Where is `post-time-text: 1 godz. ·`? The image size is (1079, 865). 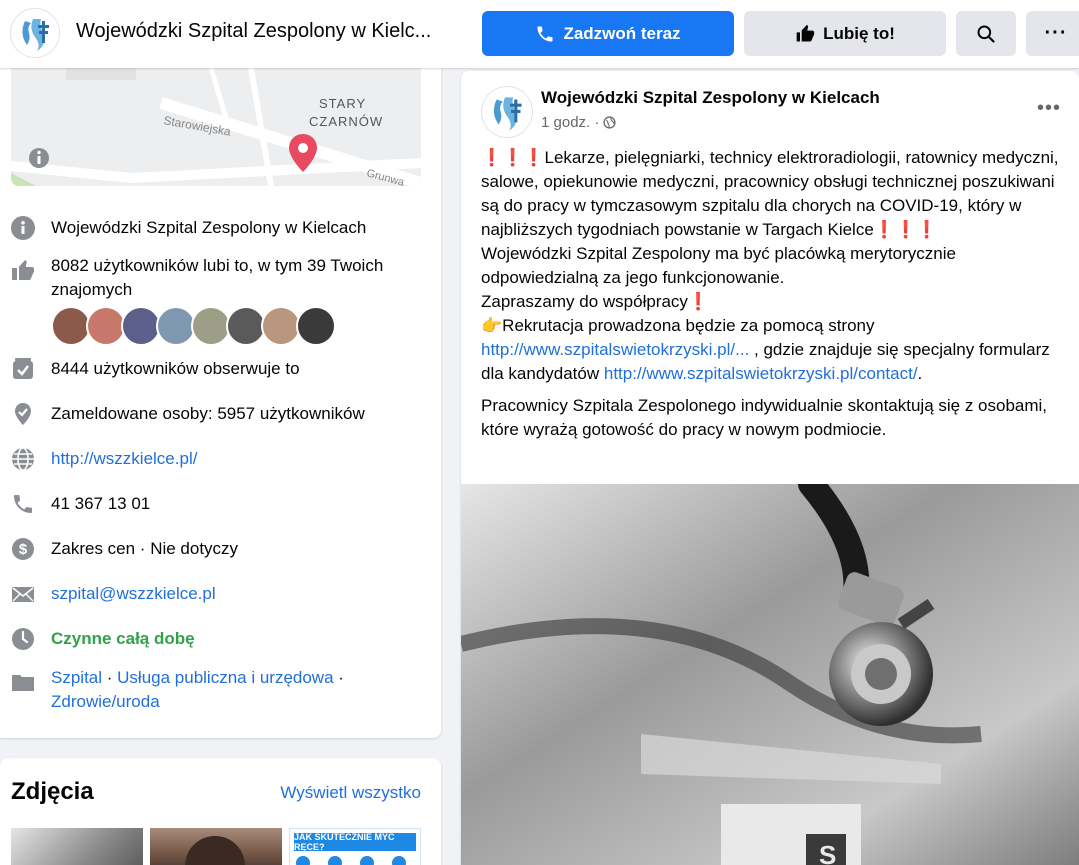
post-time-text: 1 godz. · is located at coordinates (570, 122).